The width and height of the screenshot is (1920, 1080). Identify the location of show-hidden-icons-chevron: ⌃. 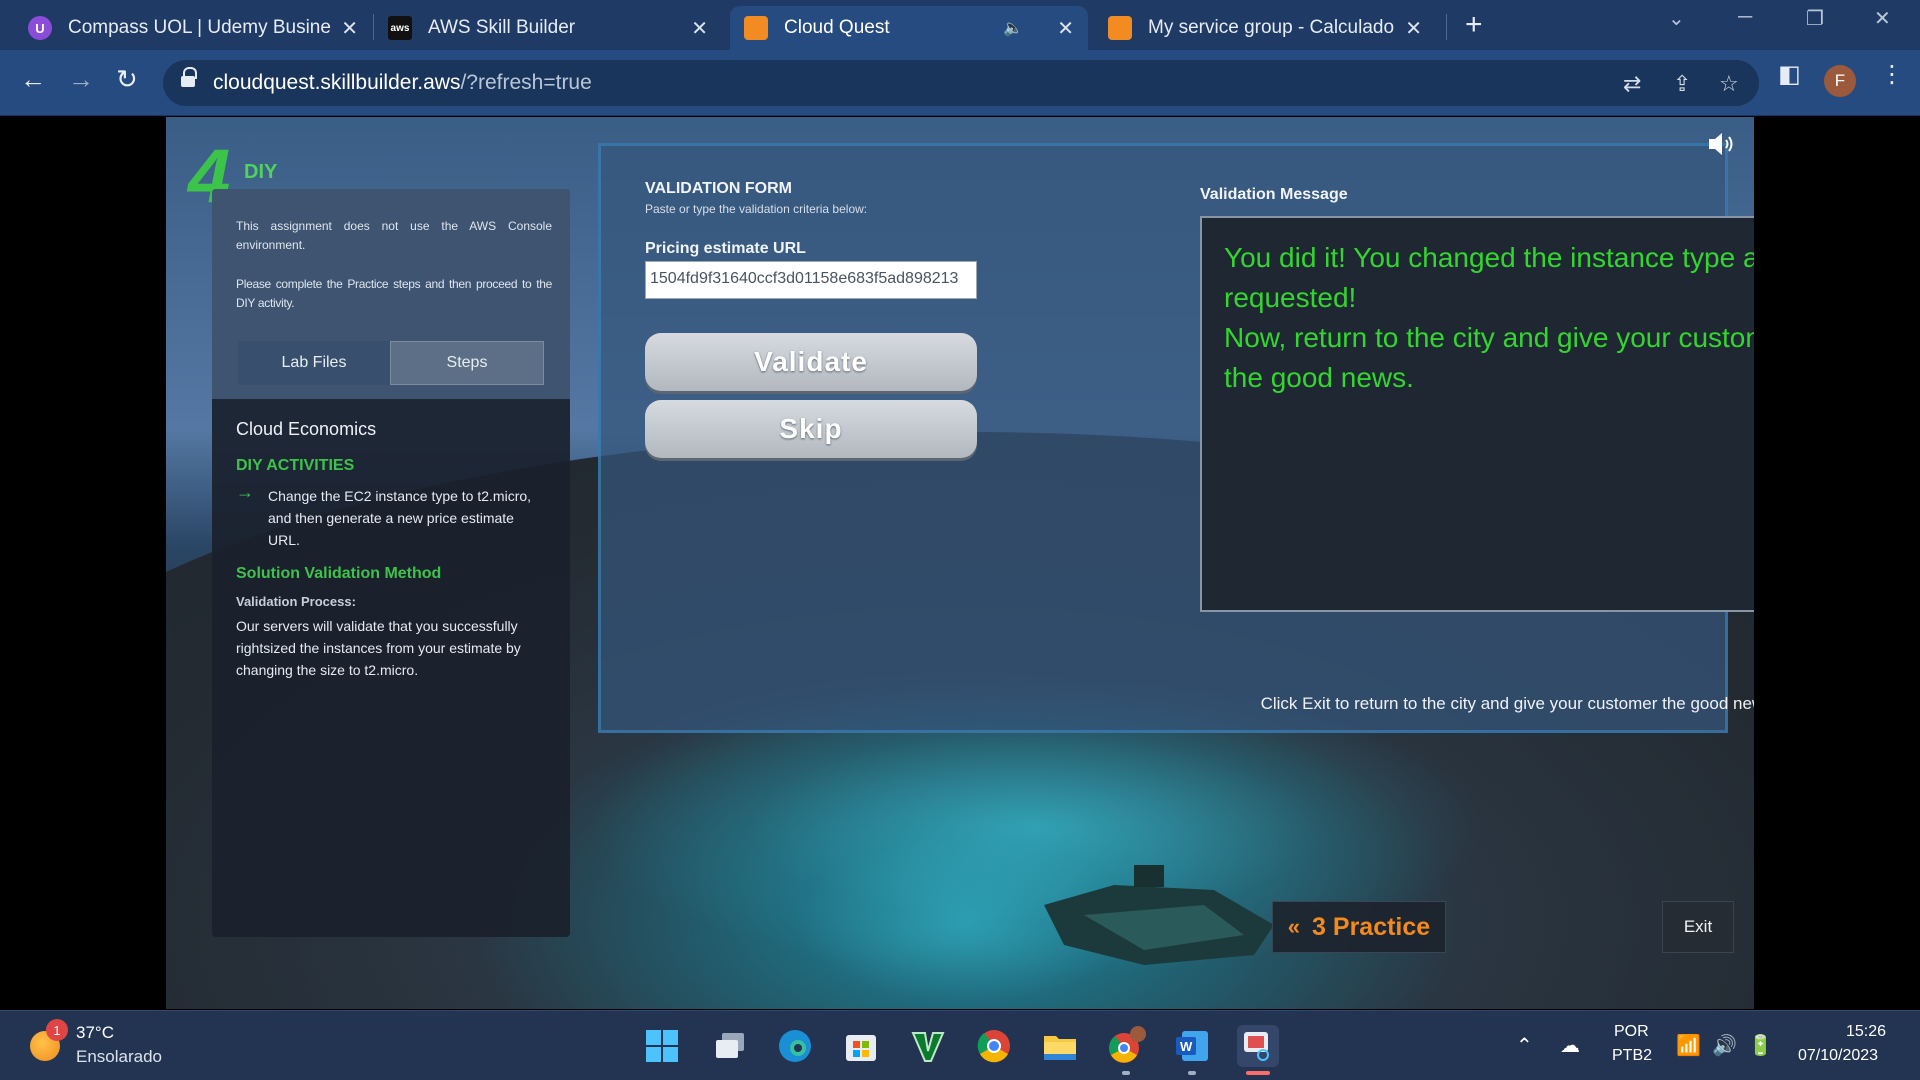
(1524, 1045).